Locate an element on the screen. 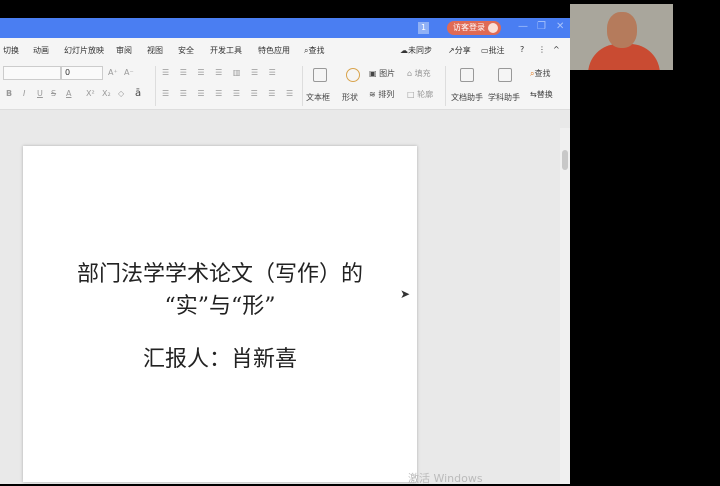 Image resolution: width=720 pixels, height=486 pixels. restore-button: ❐ is located at coordinates (541, 26).